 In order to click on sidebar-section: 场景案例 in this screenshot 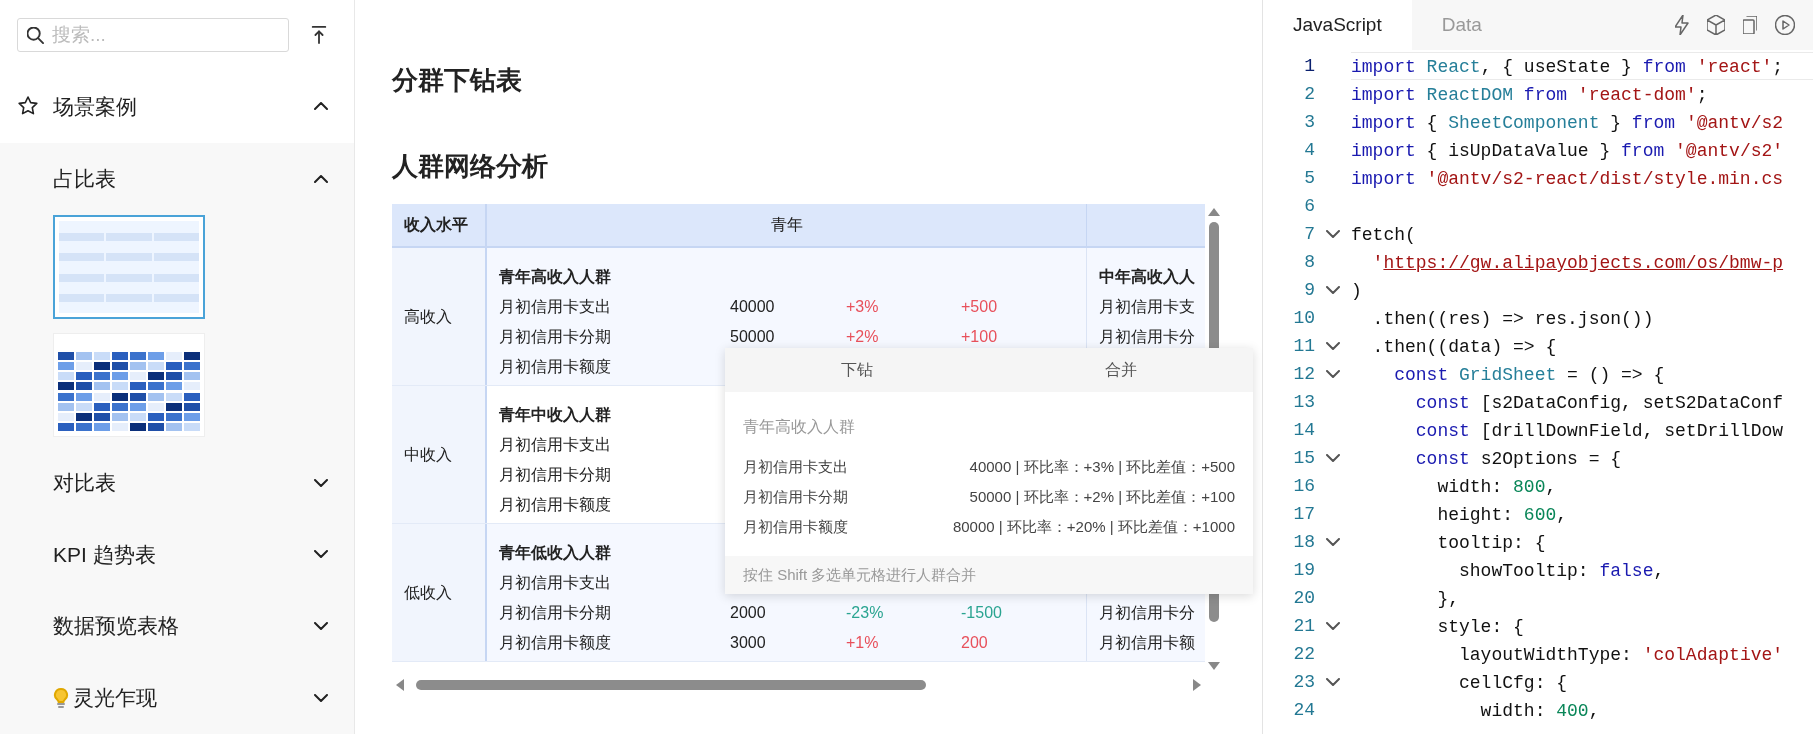, I will do `click(177, 106)`.